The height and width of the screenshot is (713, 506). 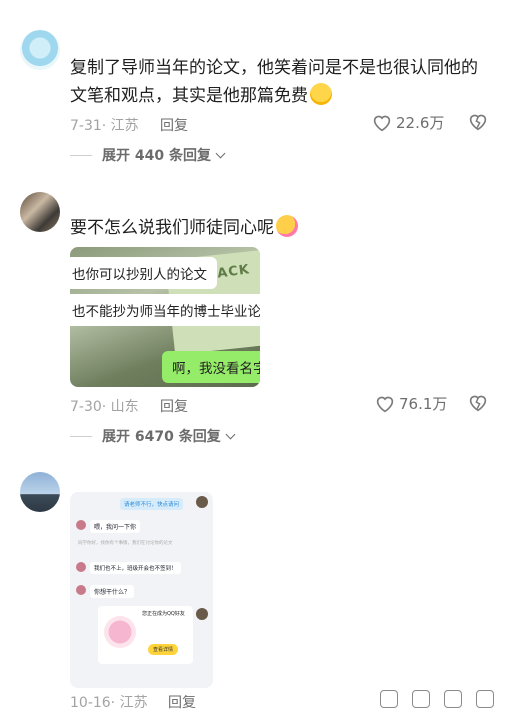 What do you see at coordinates (174, 125) in the screenshot?
I see `reply-button-1: 回复` at bounding box center [174, 125].